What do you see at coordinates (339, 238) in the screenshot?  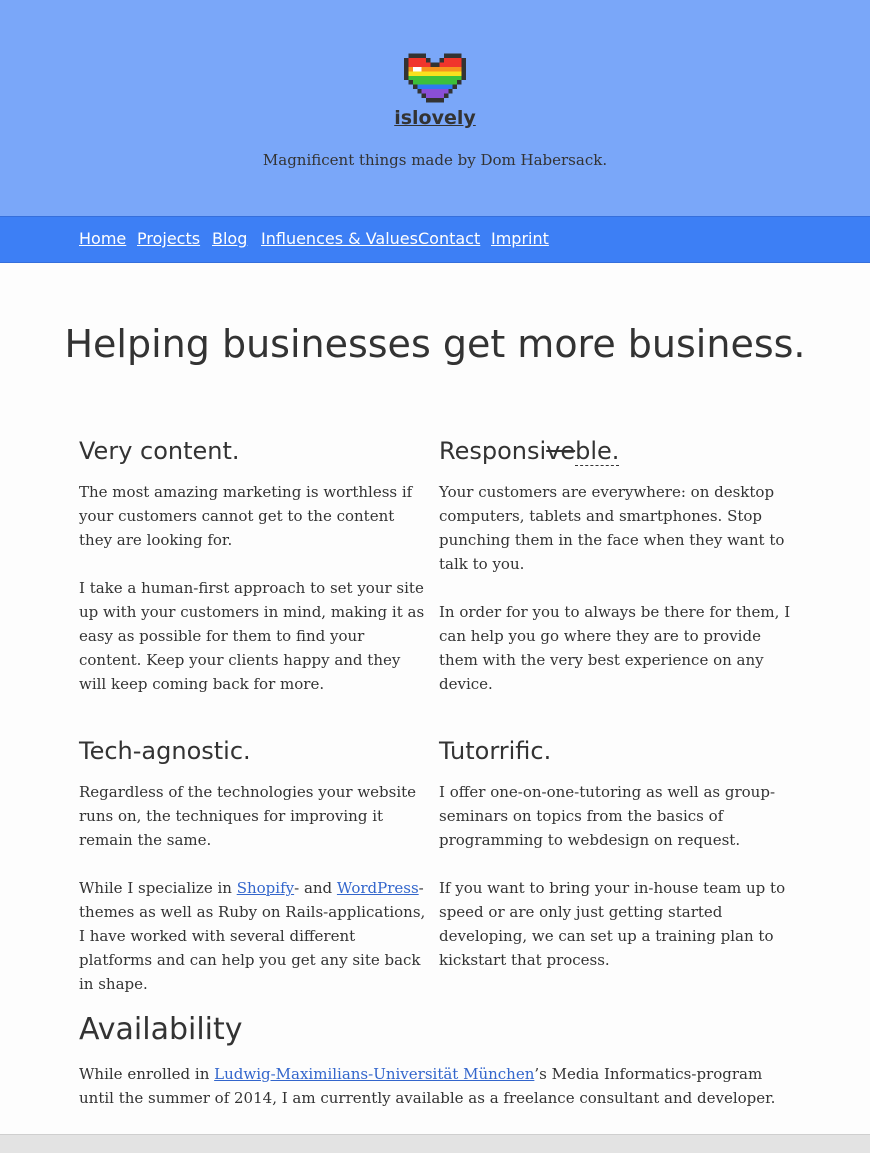 I see `nav-influences-values: Influences & Values` at bounding box center [339, 238].